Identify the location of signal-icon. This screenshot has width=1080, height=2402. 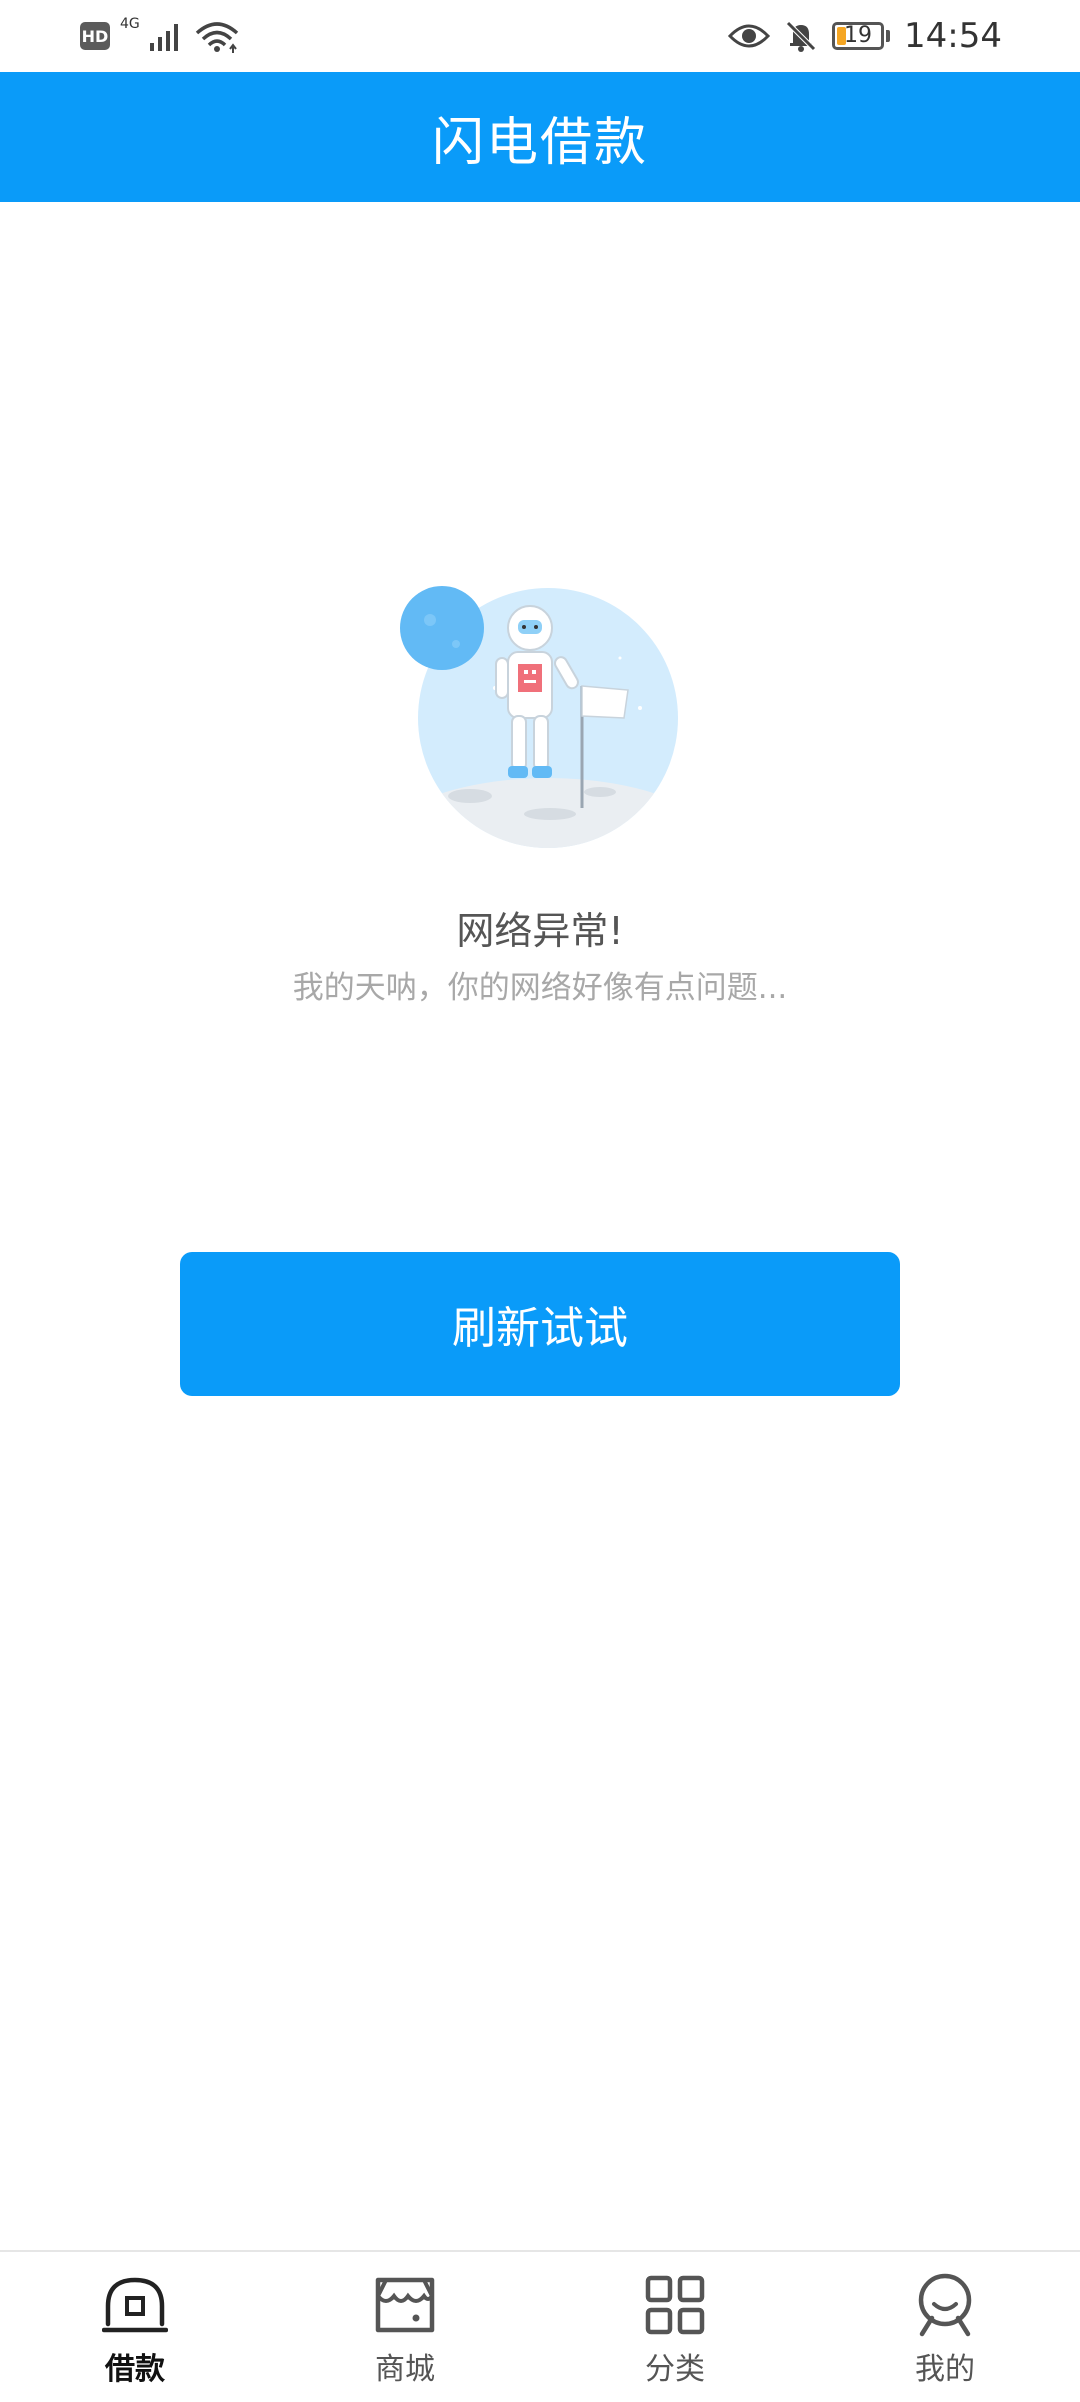
(163, 37).